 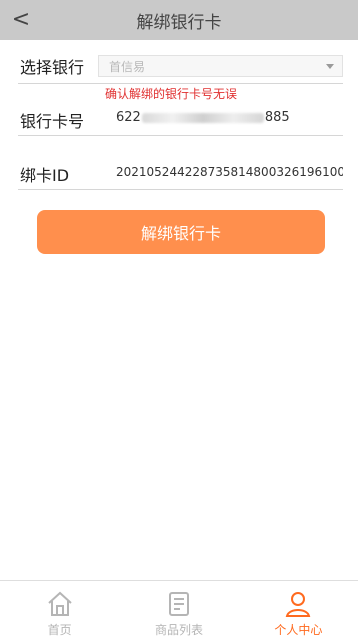 I want to click on tab-product-list: 商品列表, so click(x=178, y=610).